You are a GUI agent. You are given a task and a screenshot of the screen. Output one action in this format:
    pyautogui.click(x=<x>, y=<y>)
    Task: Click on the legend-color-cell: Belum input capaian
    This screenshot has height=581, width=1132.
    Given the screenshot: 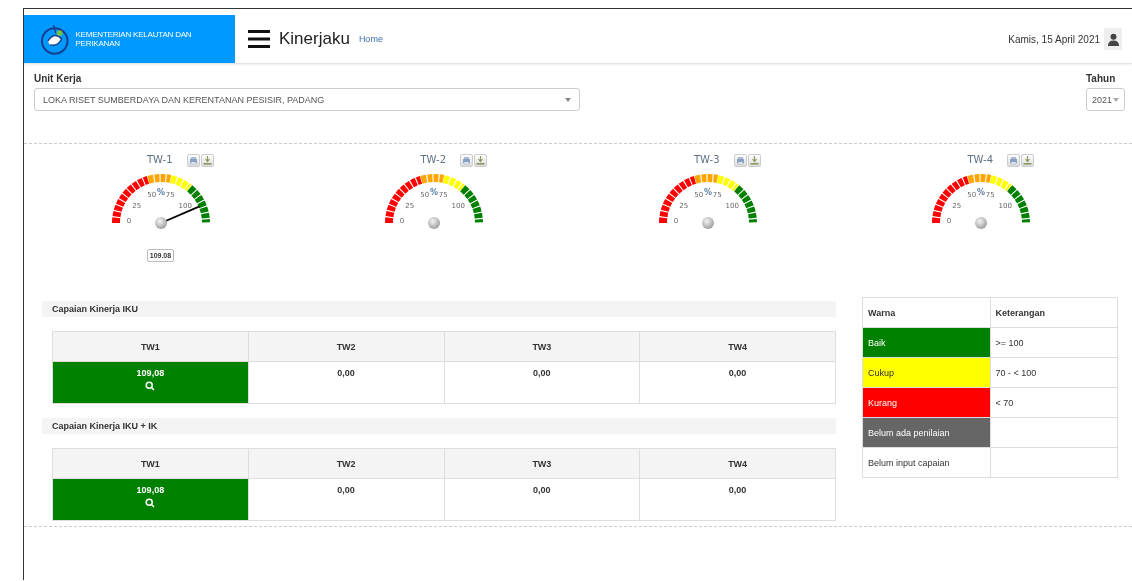 What is the action you would take?
    pyautogui.click(x=926, y=462)
    